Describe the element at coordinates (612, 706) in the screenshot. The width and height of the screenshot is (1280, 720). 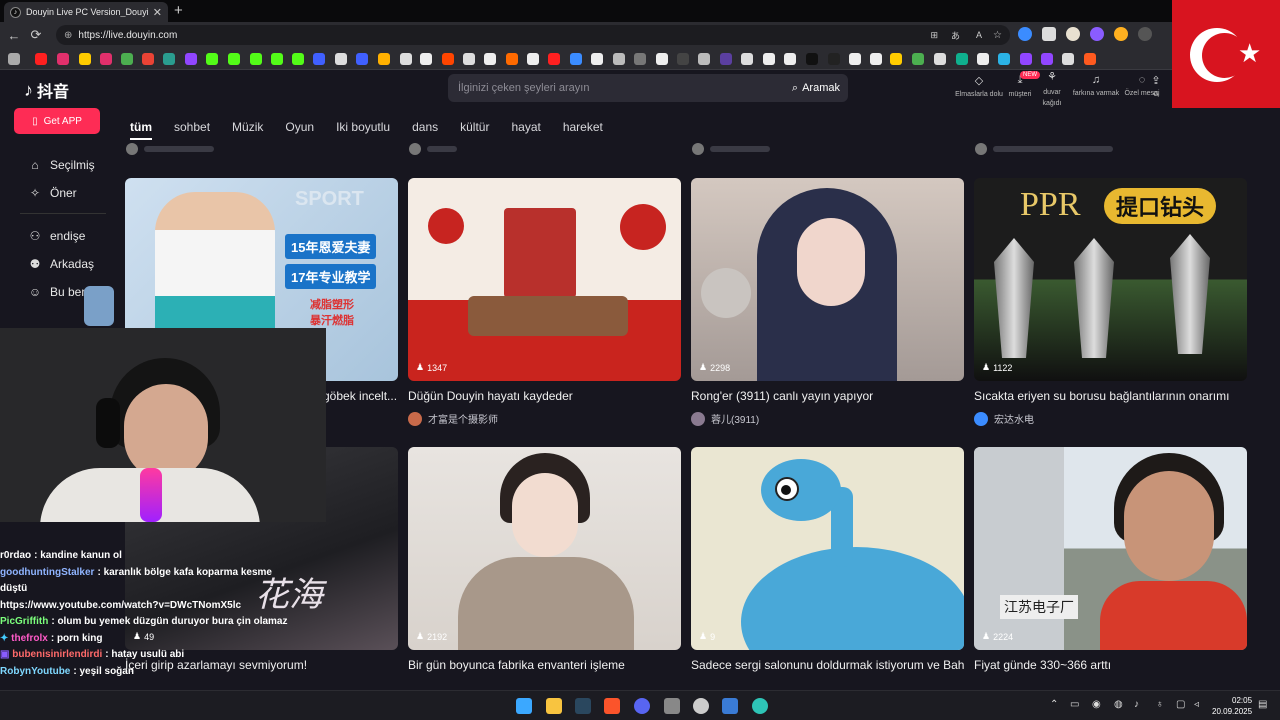
I see `brave-browser-icon` at that location.